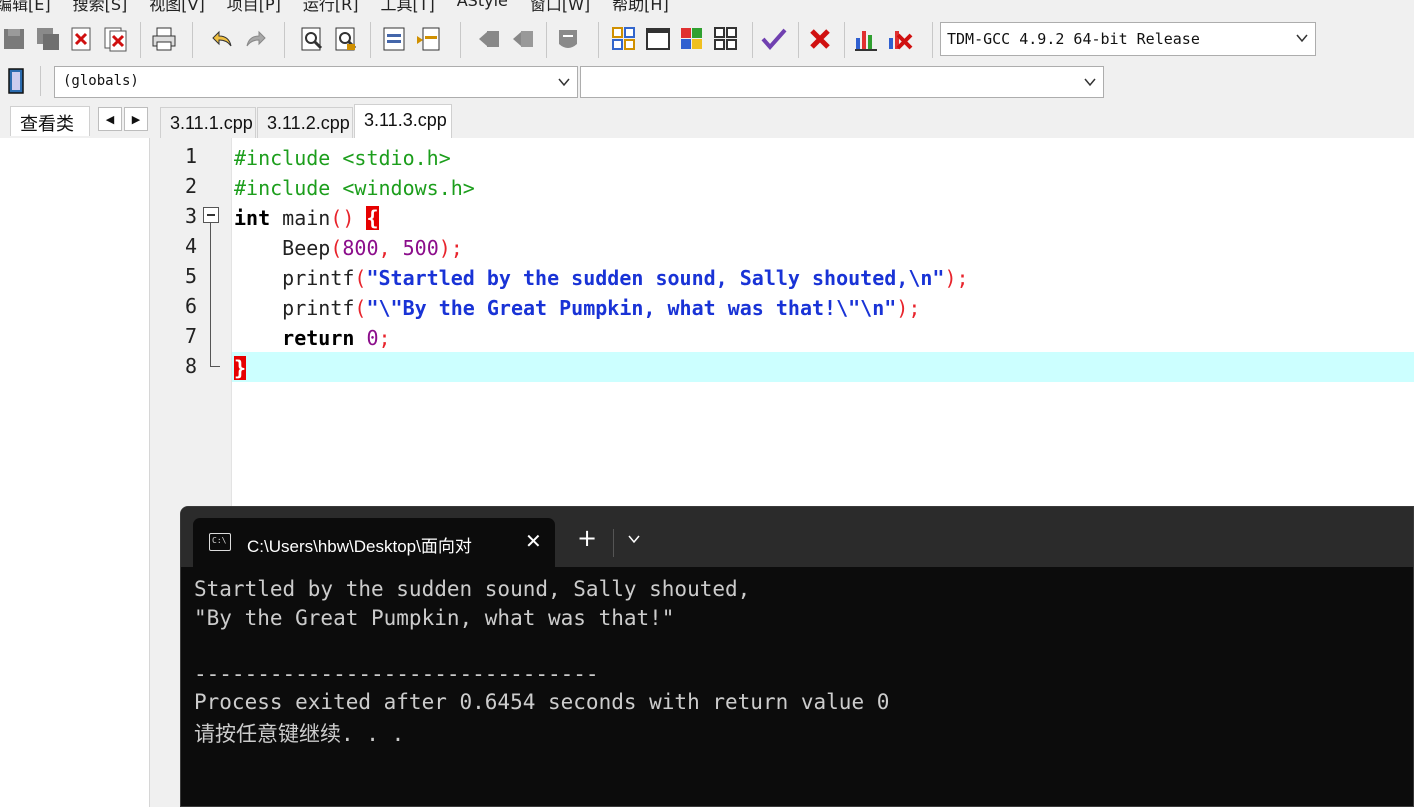 The width and height of the screenshot is (1414, 807). I want to click on stop-icon, so click(820, 39).